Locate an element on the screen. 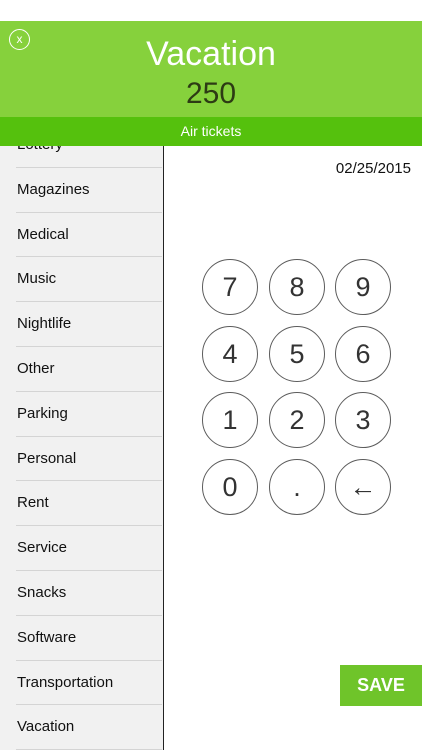 The width and height of the screenshot is (422, 750). category-item-parking: Parking is located at coordinates (81, 414).